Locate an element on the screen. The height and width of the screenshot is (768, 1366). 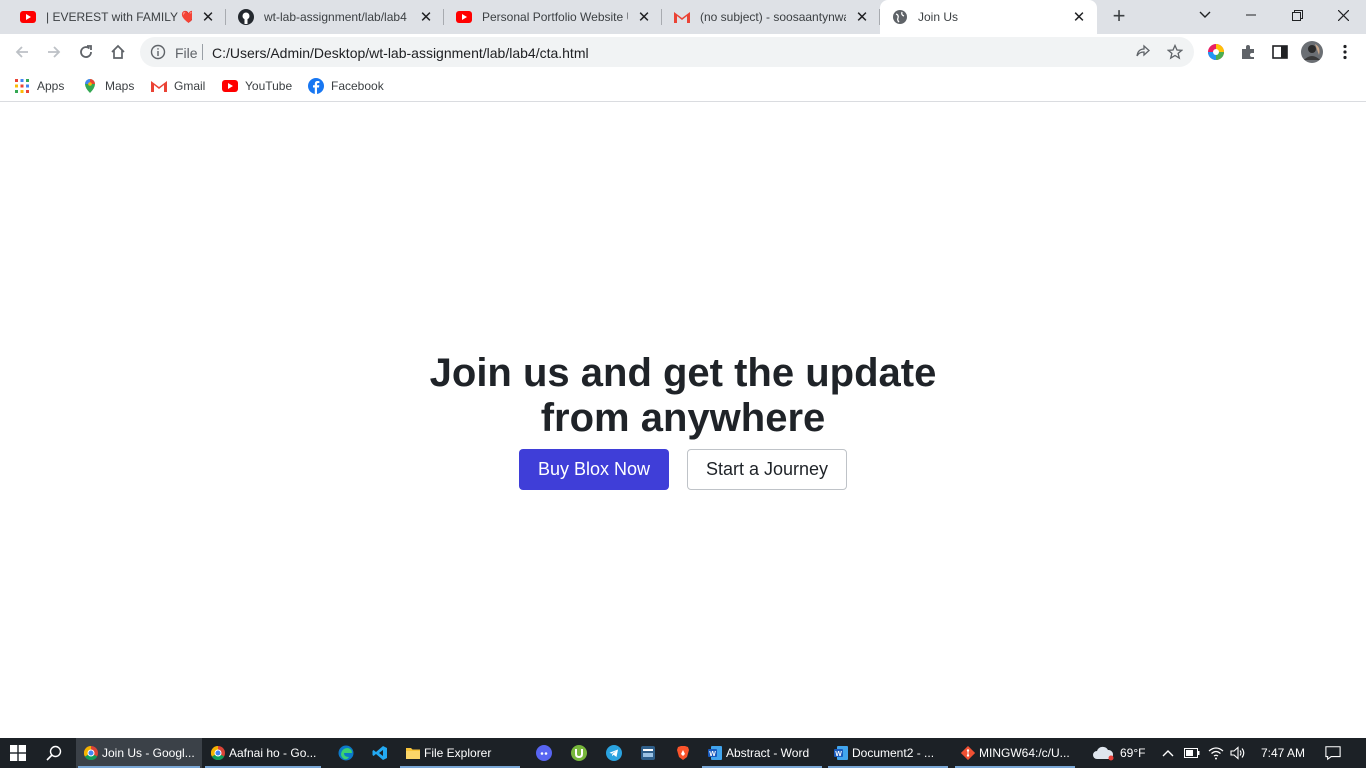
bookmark-facebook: Facebook is located at coordinates (346, 86).